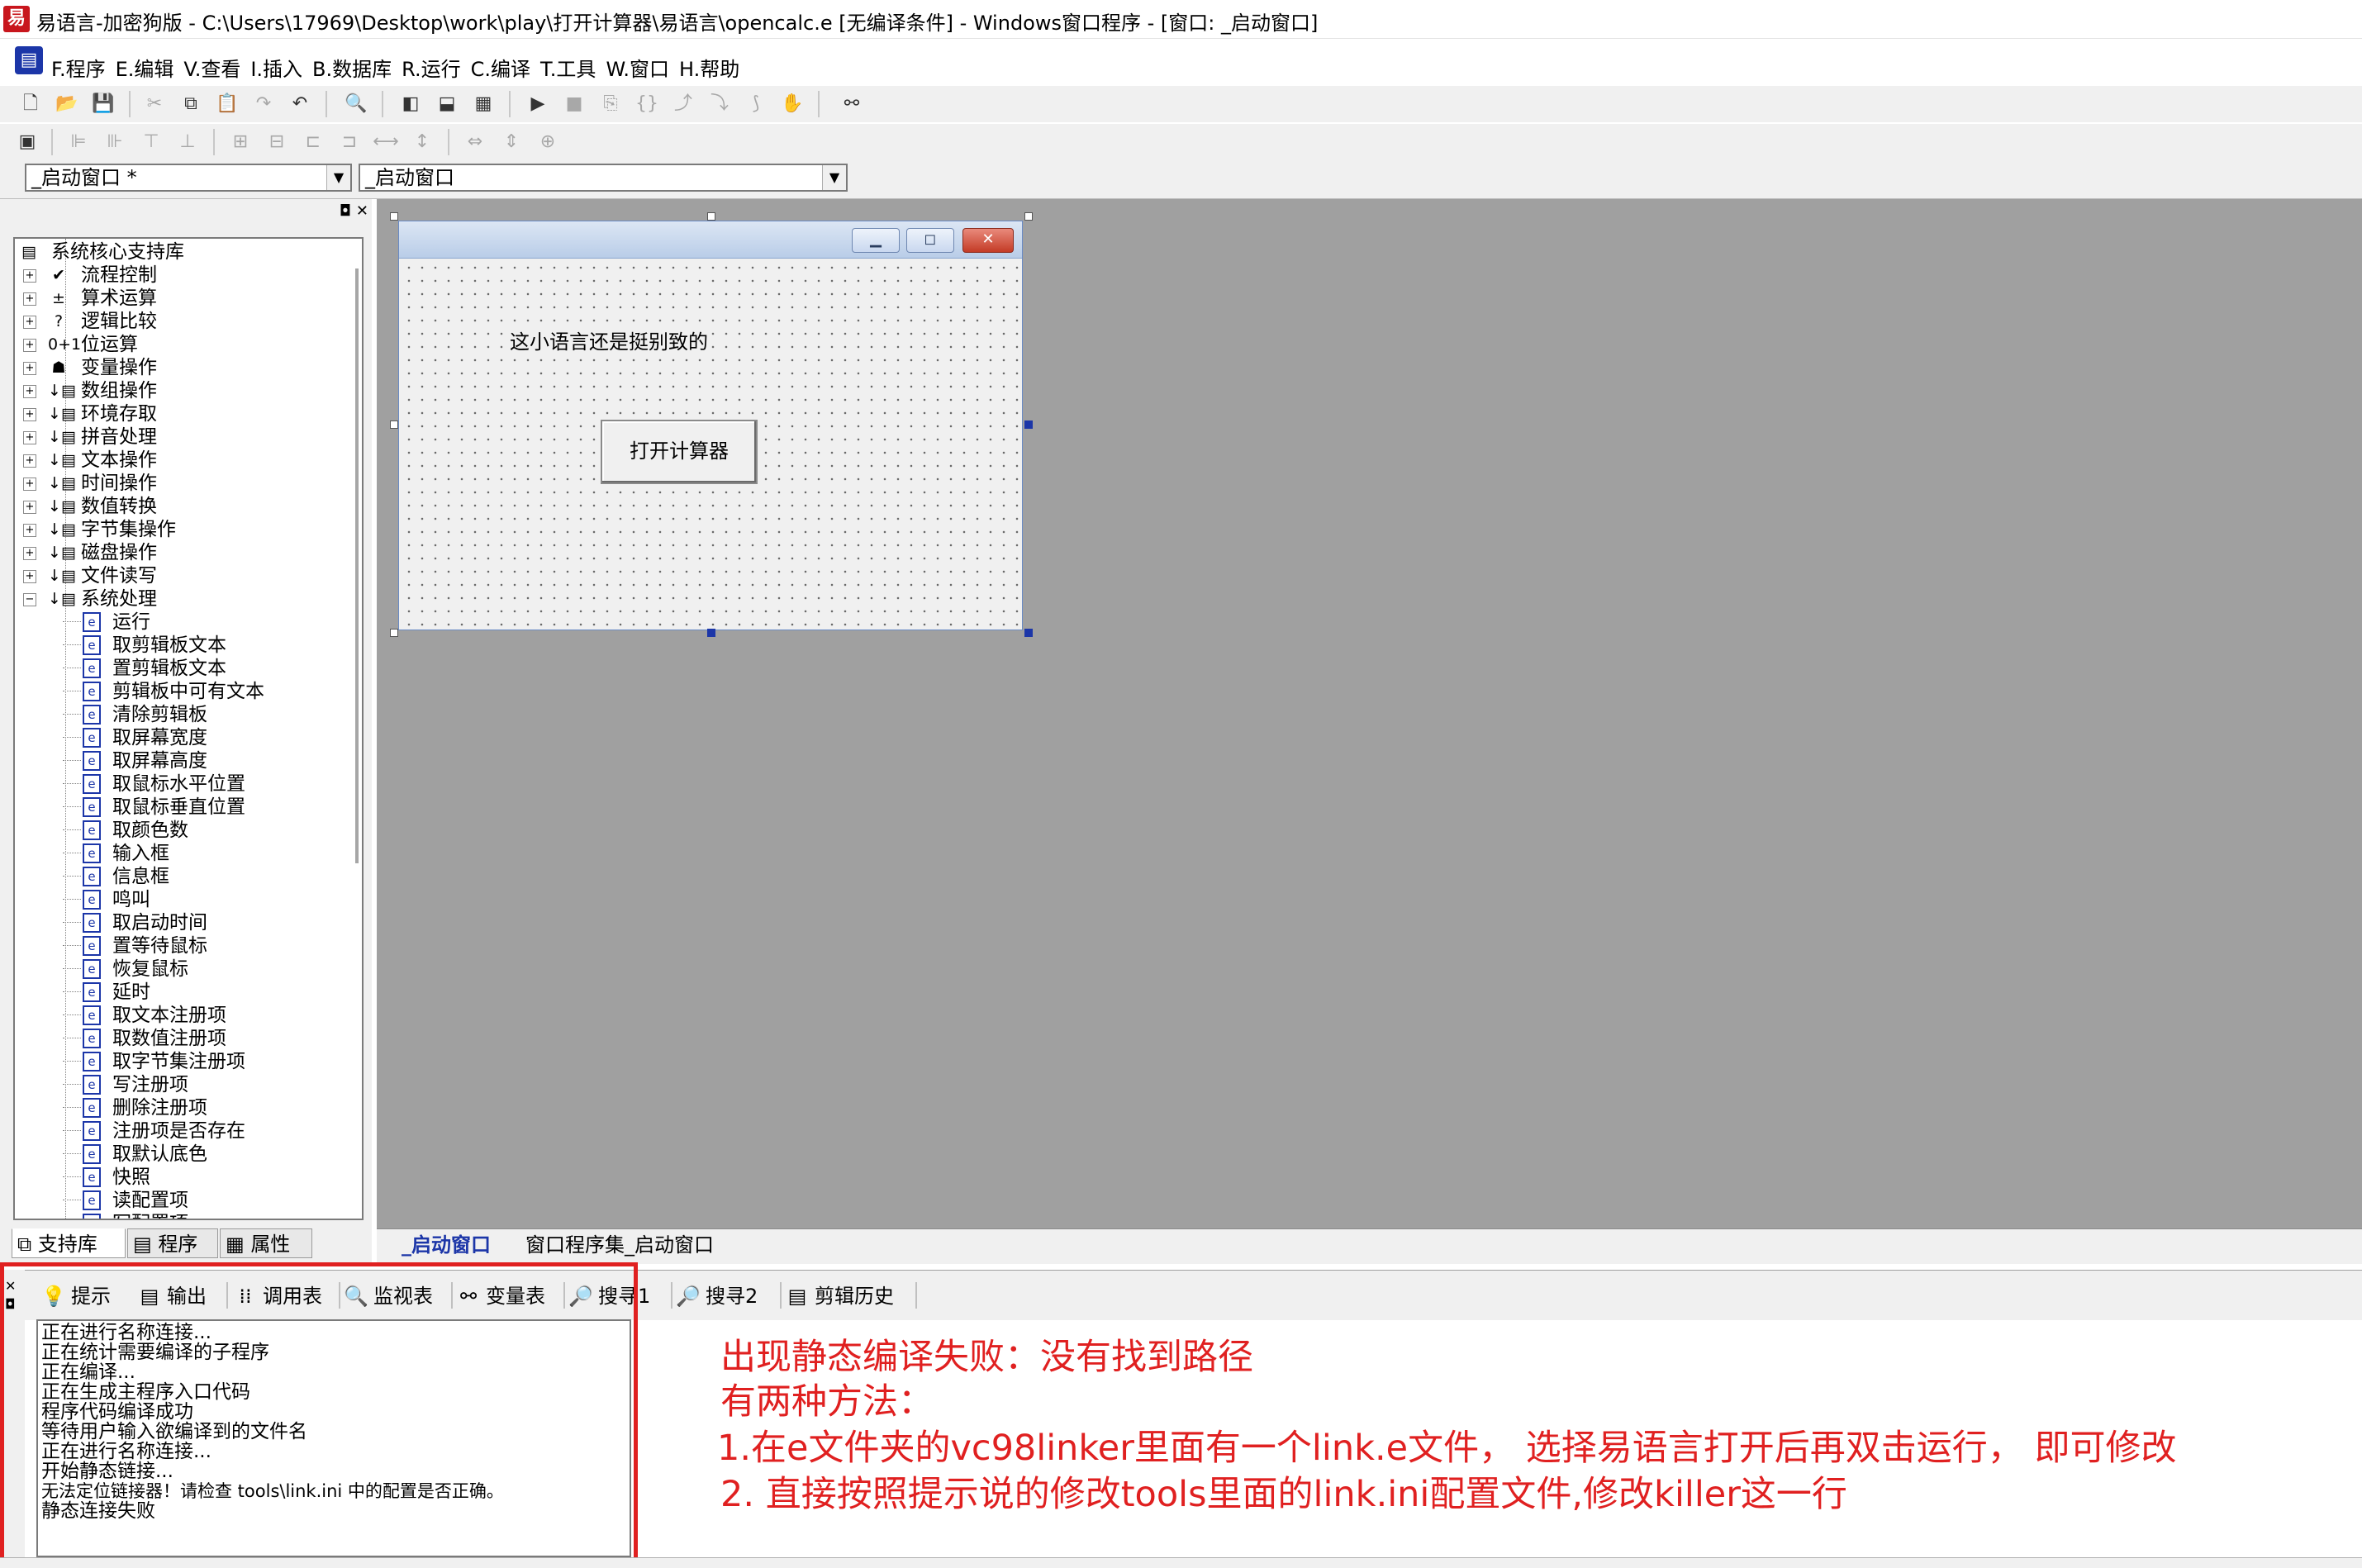 Image resolution: width=2362 pixels, height=1568 pixels. I want to click on form-window: ▁ ◻ ✕ 这小语言还是挺别致的 打开计算器, so click(711, 426).